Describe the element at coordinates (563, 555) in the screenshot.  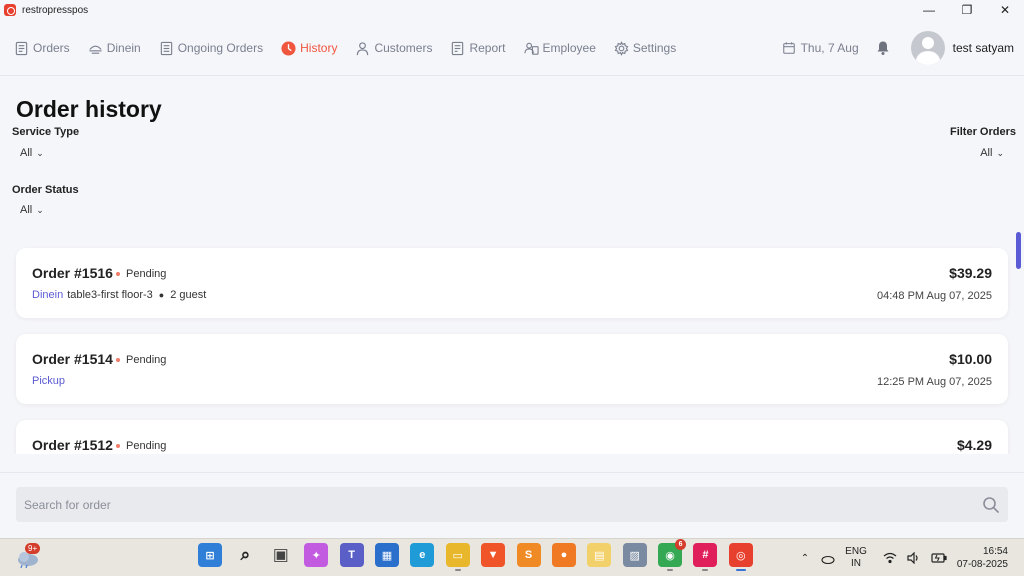
I see `firefox-icon: ●` at that location.